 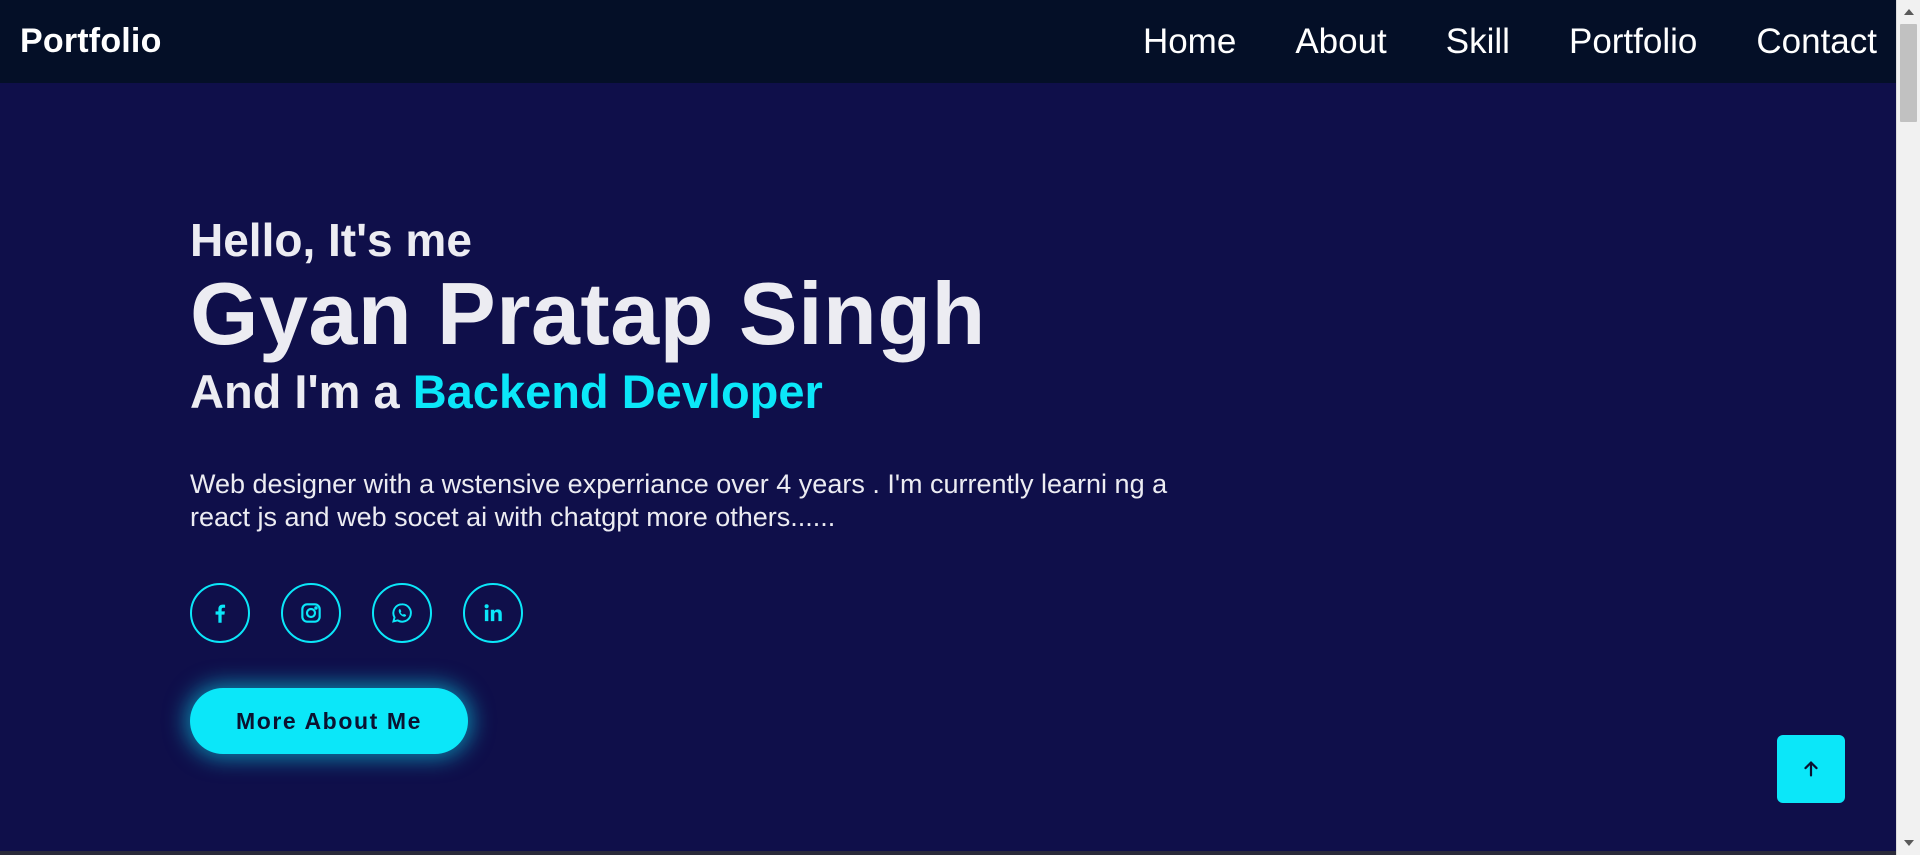 I want to click on linkedin-link, so click(x=493, y=613).